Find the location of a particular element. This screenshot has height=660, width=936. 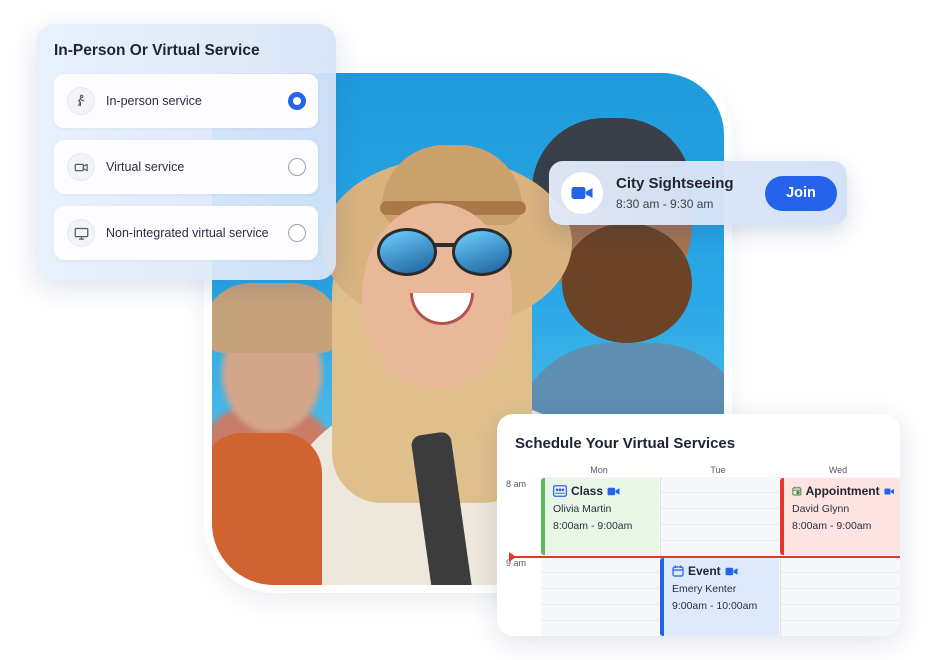

meeting-title: City Sightseeing is located at coordinates (675, 183).